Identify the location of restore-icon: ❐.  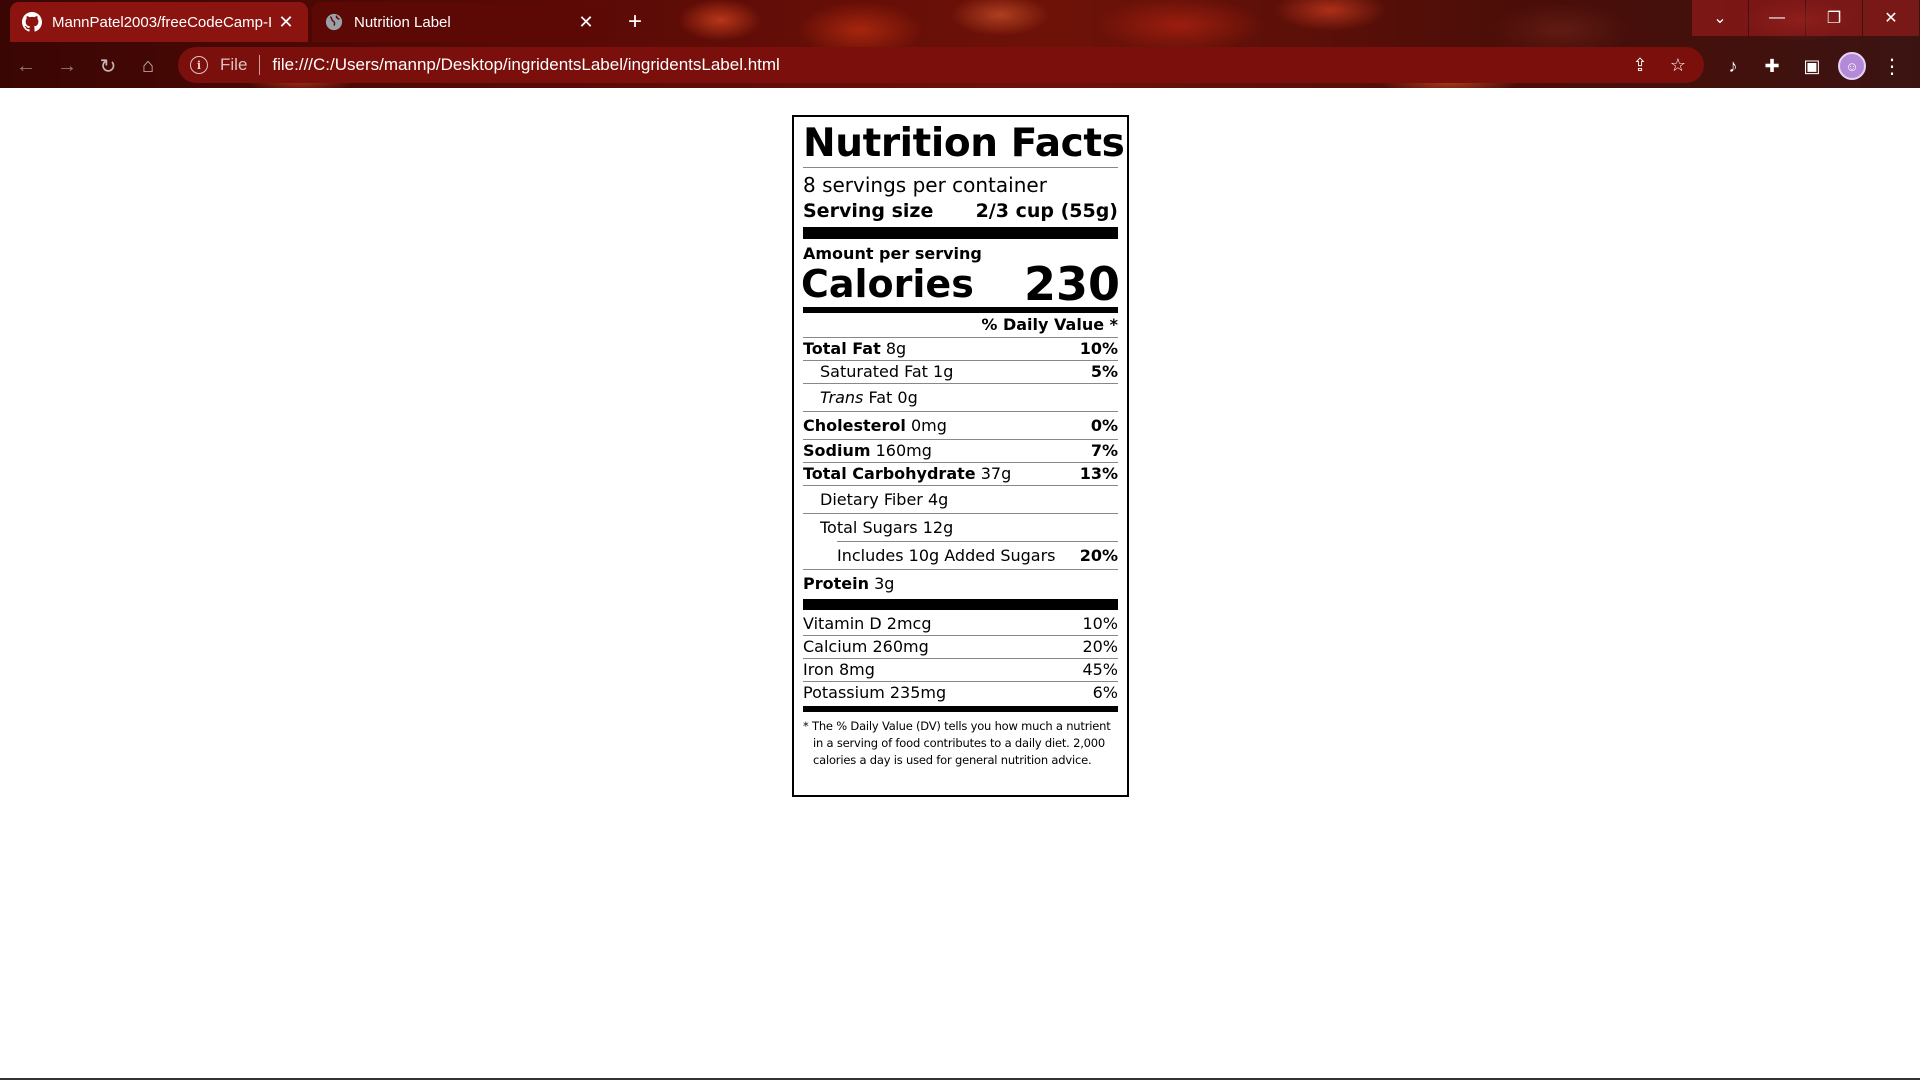
(1834, 18).